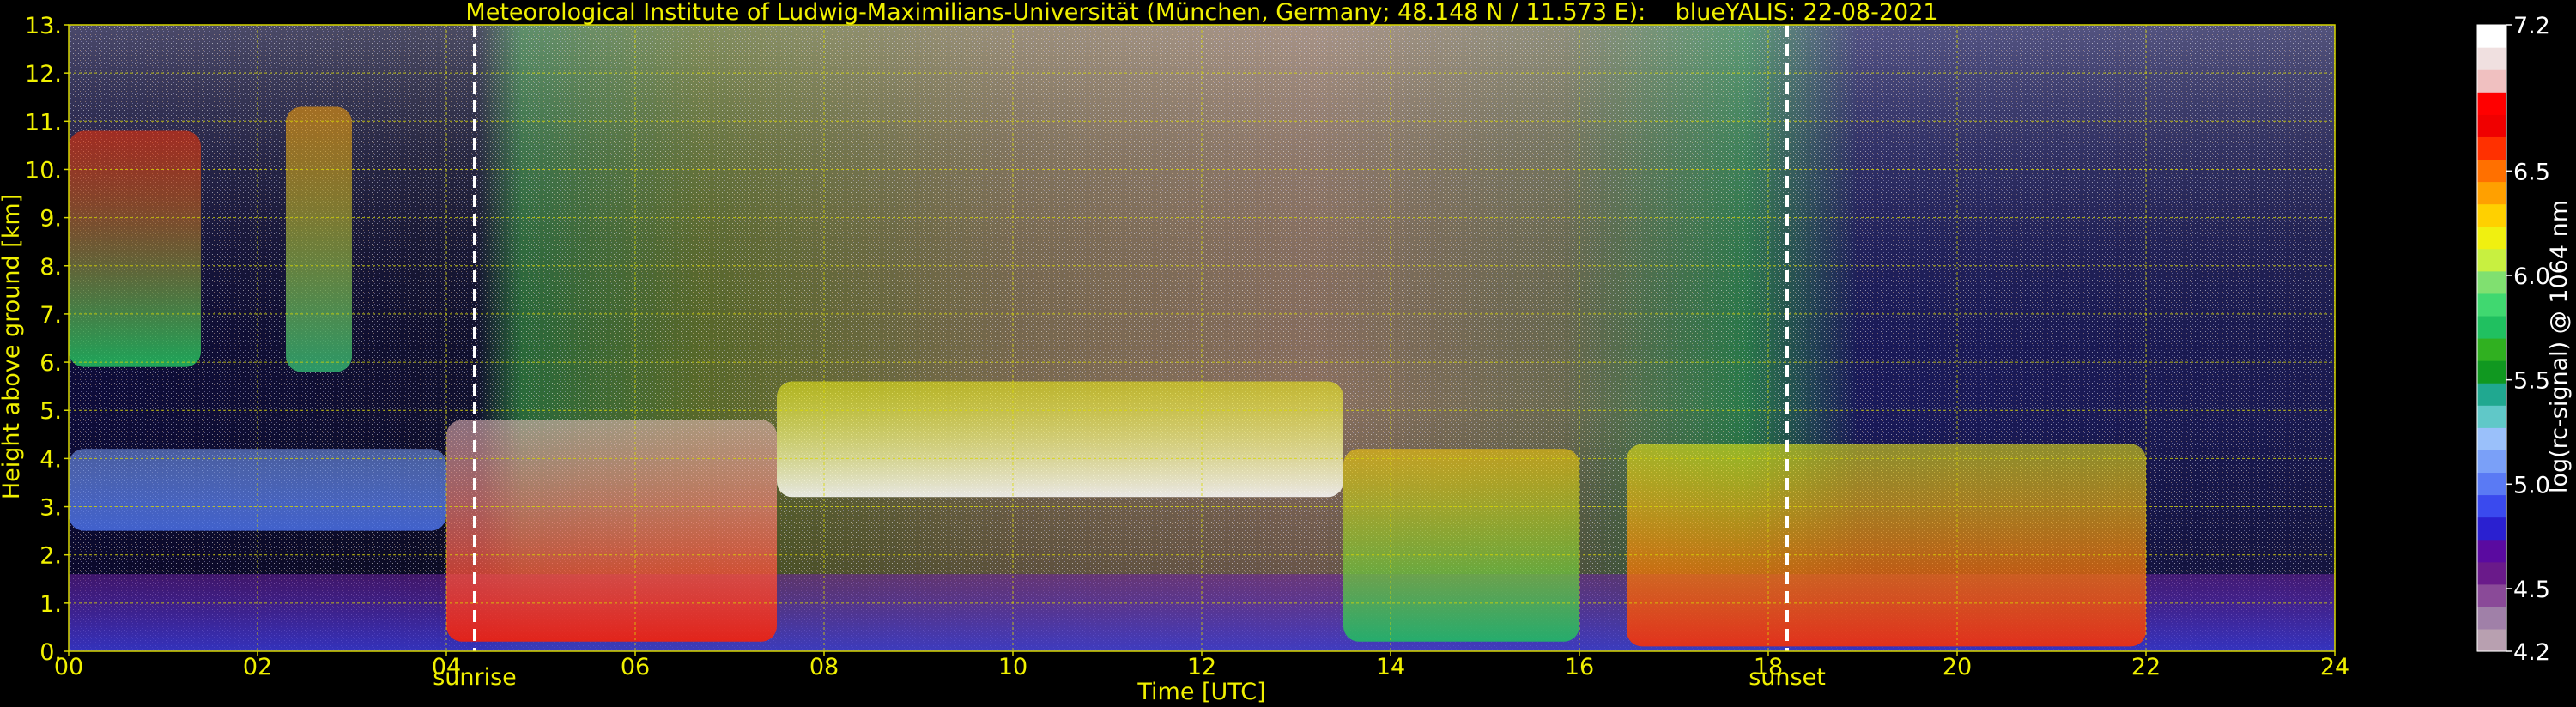 The height and width of the screenshot is (707, 2576). Describe the element at coordinates (2531, 26) in the screenshot. I see `colorbar-tick-label: 7.2` at that location.